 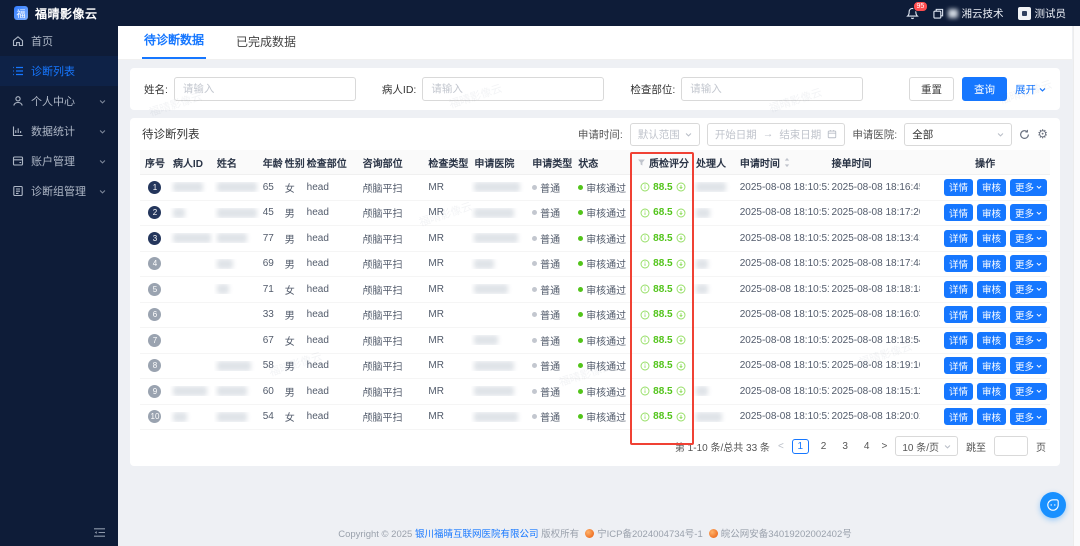 What do you see at coordinates (1050, 13) in the screenshot?
I see `user-name: 测试员` at bounding box center [1050, 13].